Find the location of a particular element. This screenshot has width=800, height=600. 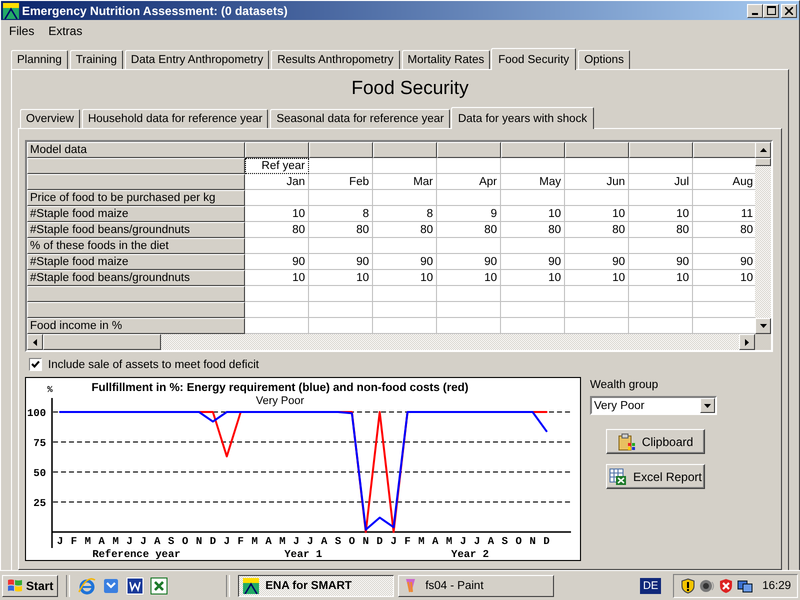

table-cell: Feb is located at coordinates (341, 182).